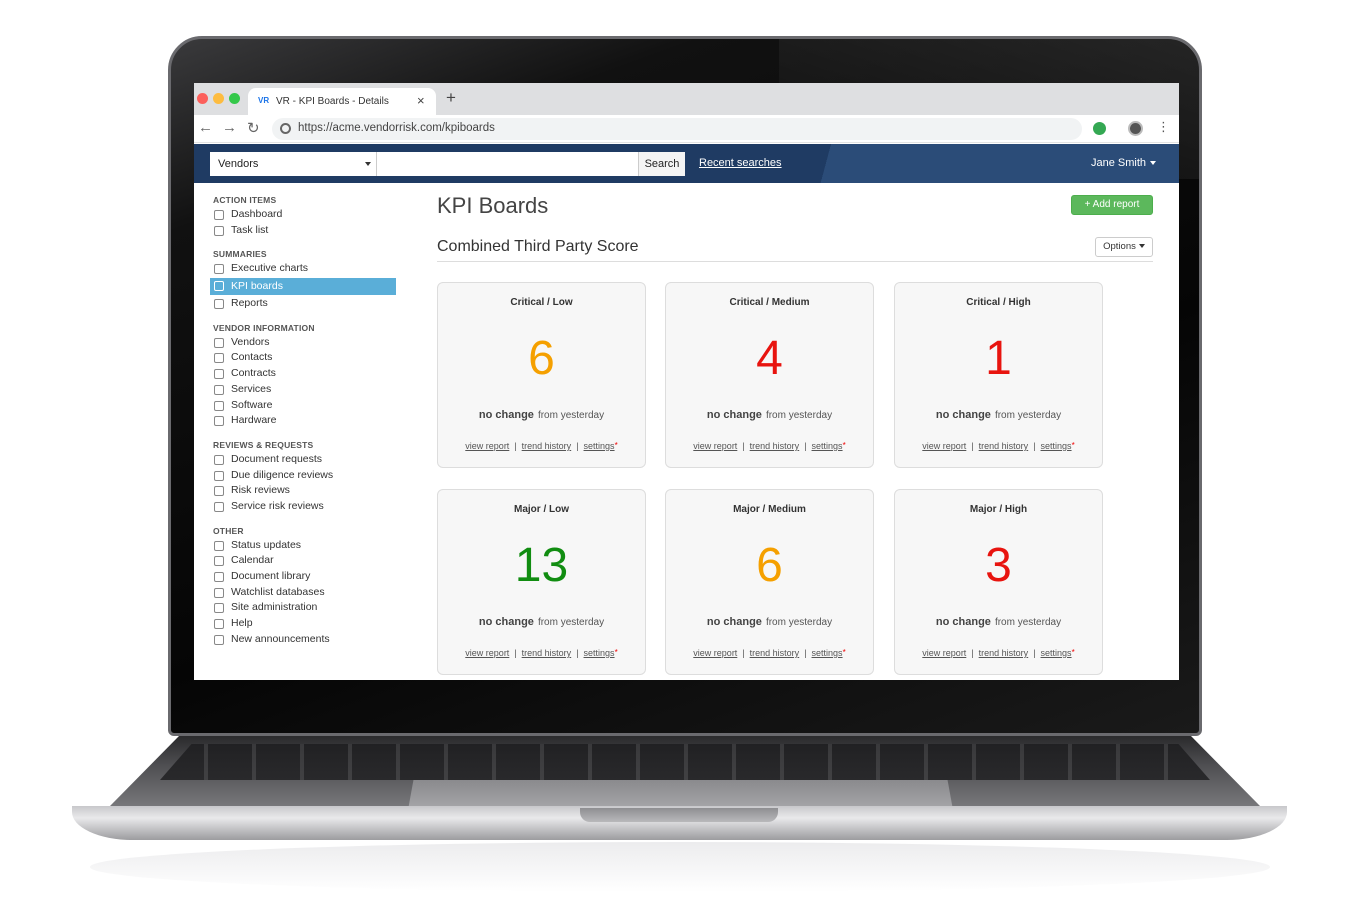 This screenshot has height=901, width=1361. I want to click on recent-searches-link: Recent searches, so click(740, 163).